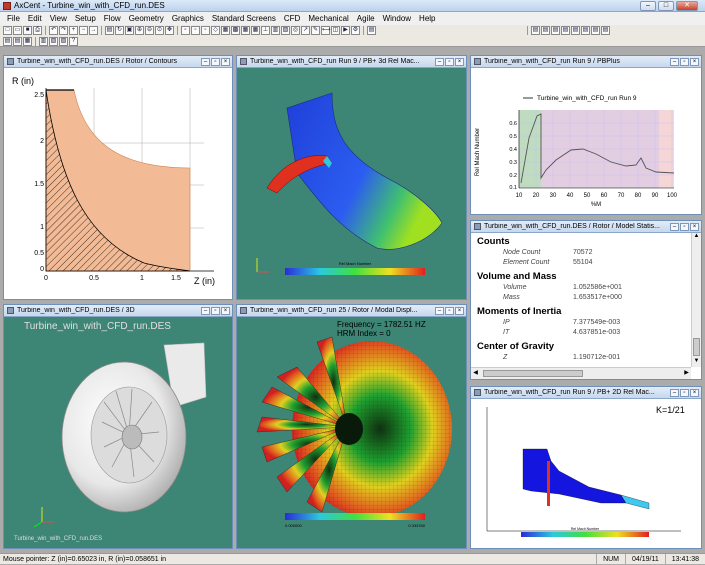 The image size is (705, 565). Describe the element at coordinates (73, 30) in the screenshot. I see `add-icon: +` at that location.